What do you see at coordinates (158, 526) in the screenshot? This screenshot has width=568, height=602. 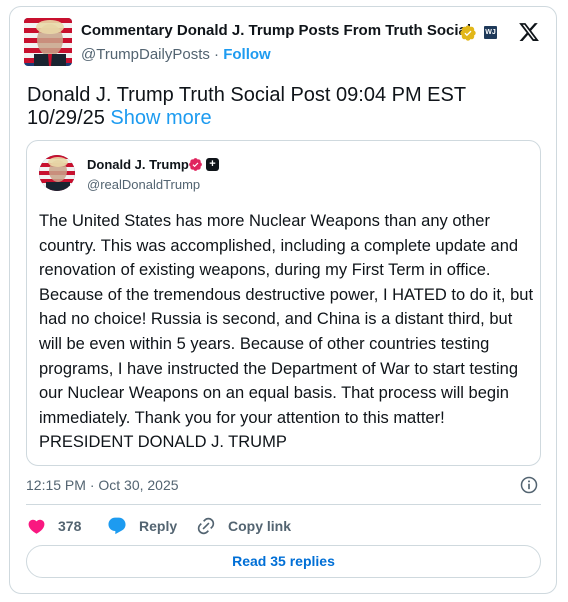 I see `reply-label: Reply` at bounding box center [158, 526].